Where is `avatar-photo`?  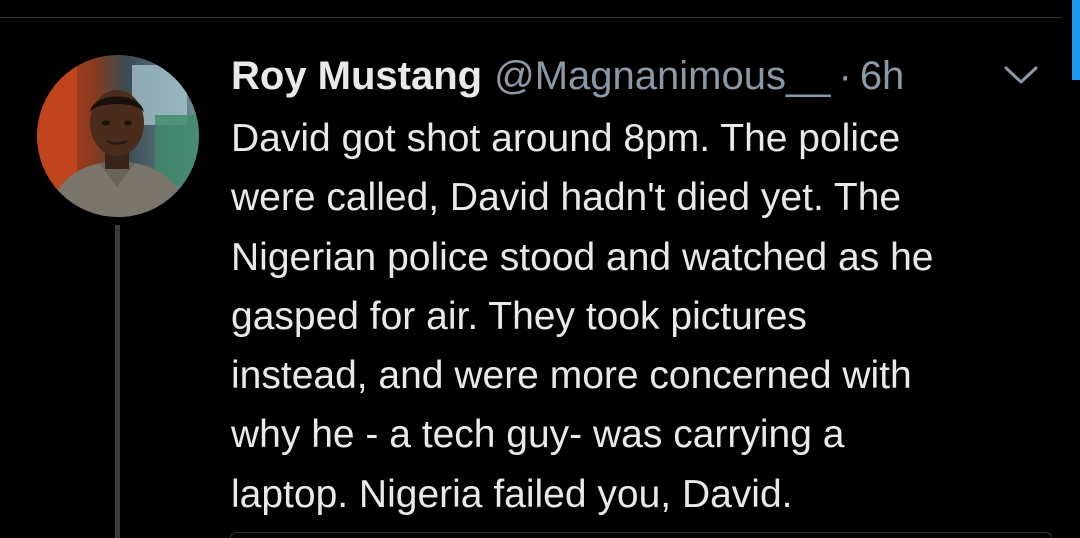
avatar-photo is located at coordinates (118, 136).